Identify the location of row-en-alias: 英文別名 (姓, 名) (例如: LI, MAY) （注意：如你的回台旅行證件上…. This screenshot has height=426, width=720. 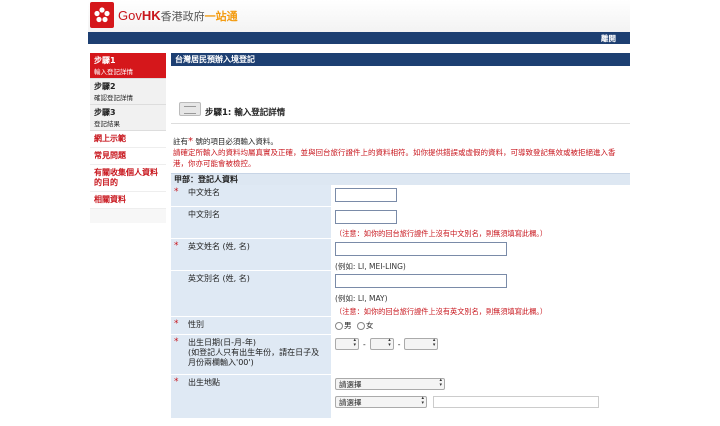
(400, 294).